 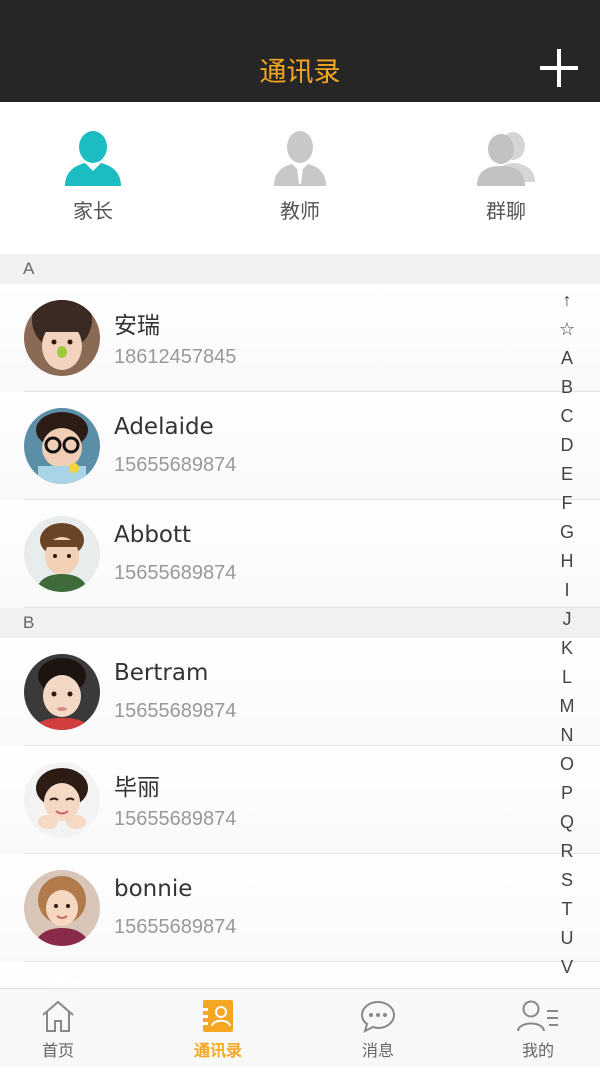 What do you see at coordinates (567, 648) in the screenshot?
I see `index-letter: K` at bounding box center [567, 648].